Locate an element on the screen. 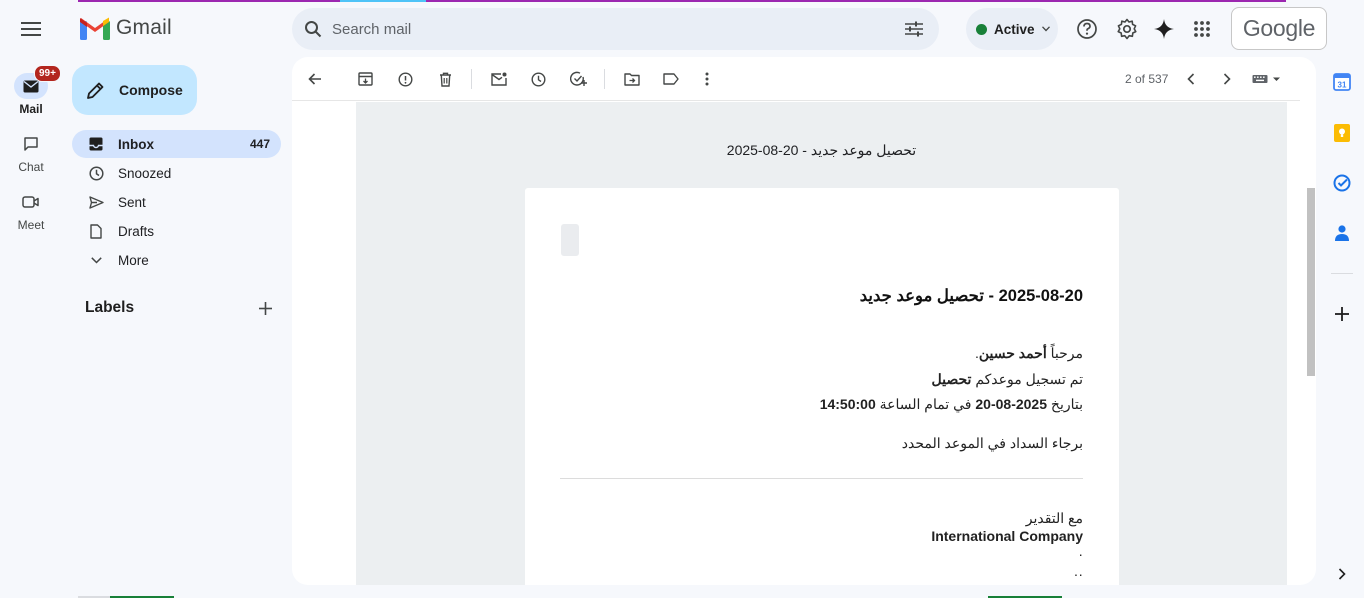 The width and height of the screenshot is (1364, 598). customer-name: أحمد حسين is located at coordinates (1012, 353).